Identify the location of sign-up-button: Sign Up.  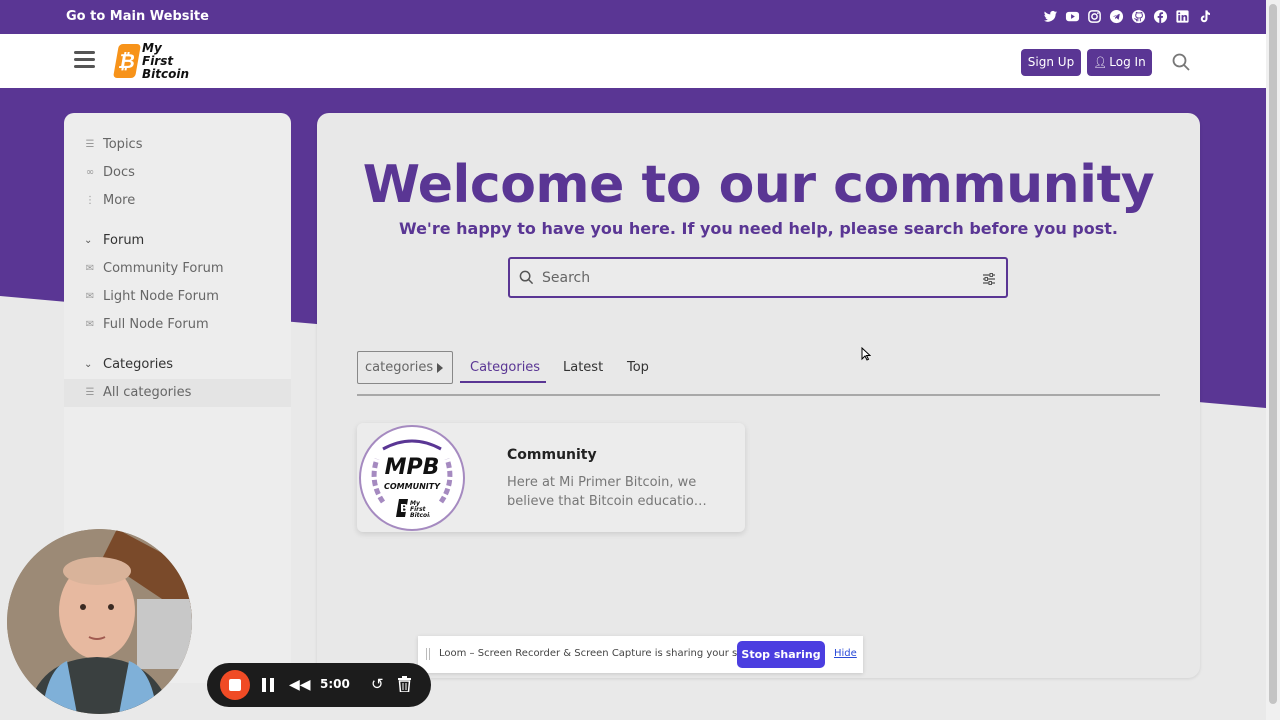
(1051, 62).